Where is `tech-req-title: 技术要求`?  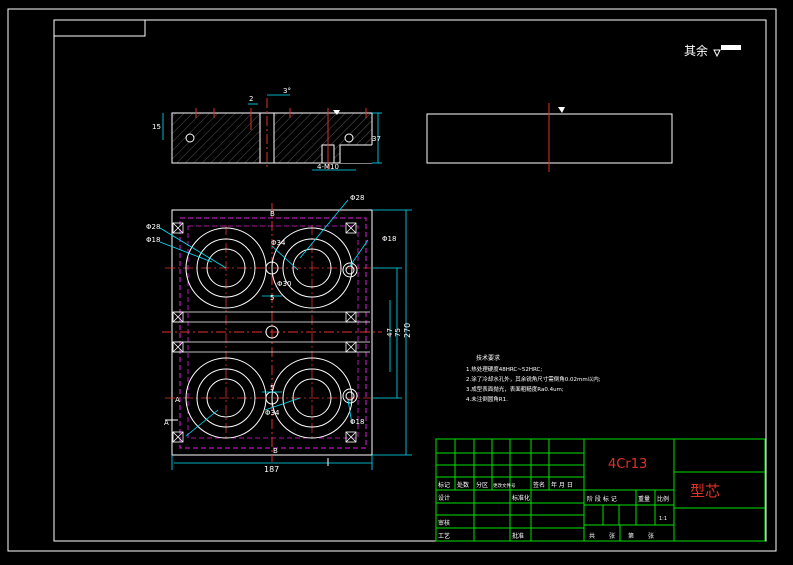 tech-req-title: 技术要求 is located at coordinates (488, 358).